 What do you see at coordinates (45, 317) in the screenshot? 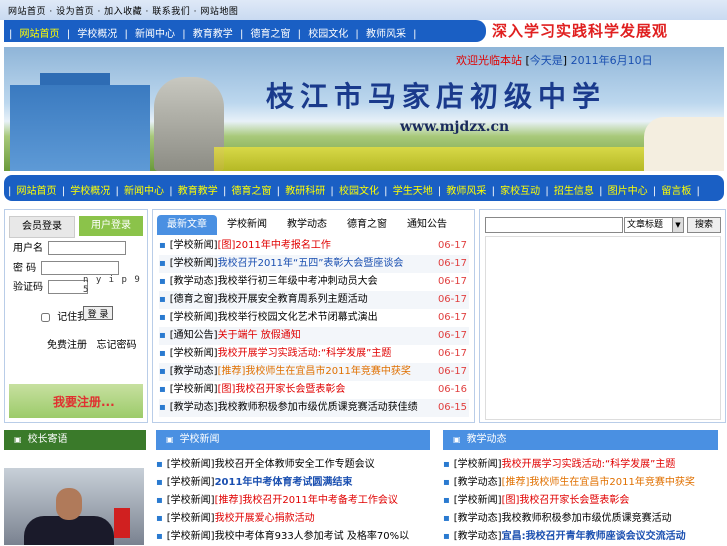
I see `remember-checkbox` at bounding box center [45, 317].